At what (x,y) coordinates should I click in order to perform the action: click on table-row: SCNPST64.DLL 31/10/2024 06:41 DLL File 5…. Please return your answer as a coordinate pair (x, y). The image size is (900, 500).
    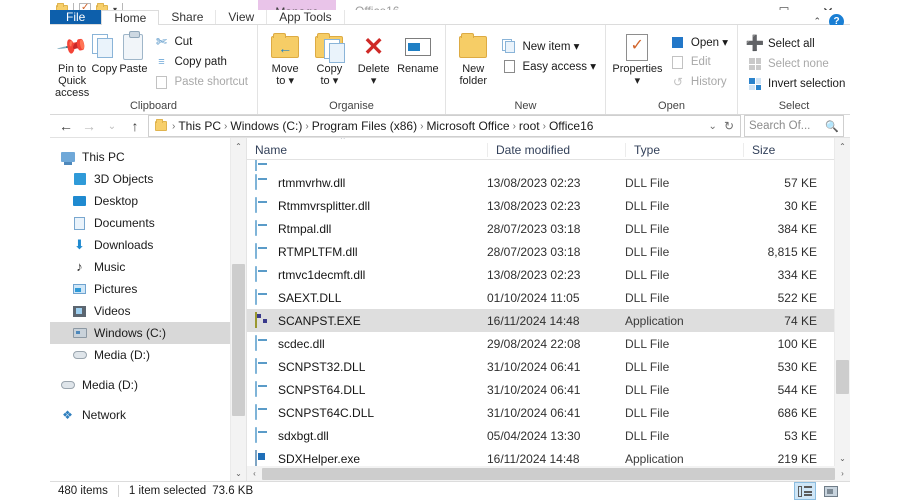
    Looking at the image, I should click on (548, 389).